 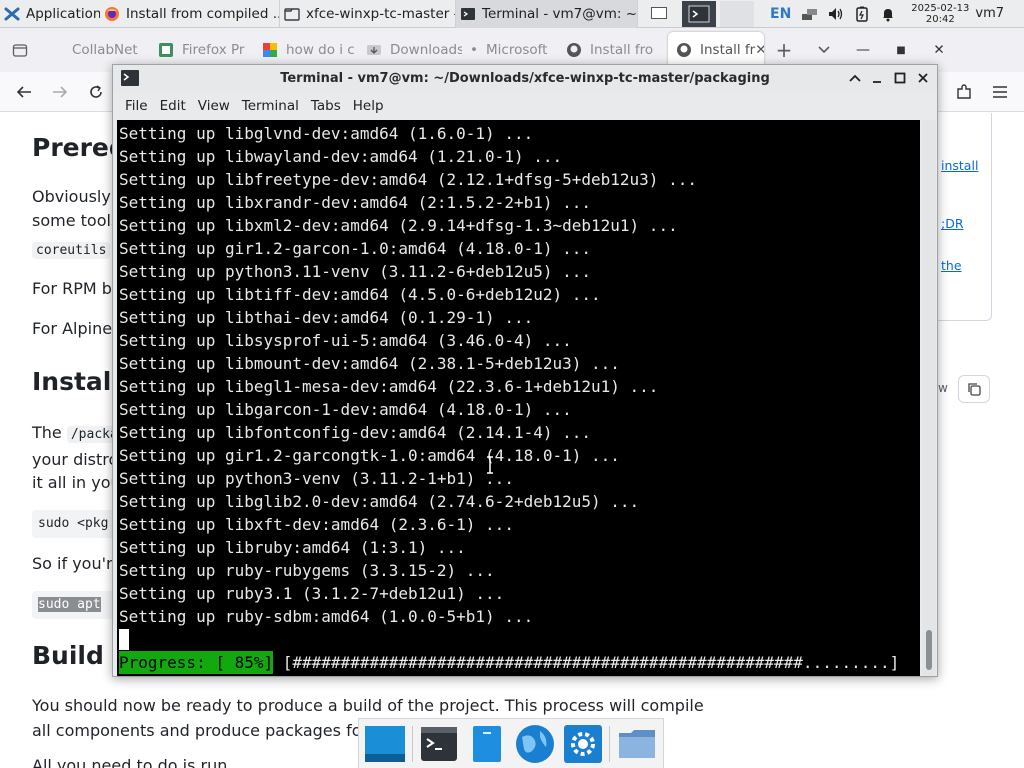 I want to click on tab-label: Microsoft, so click(x=517, y=50).